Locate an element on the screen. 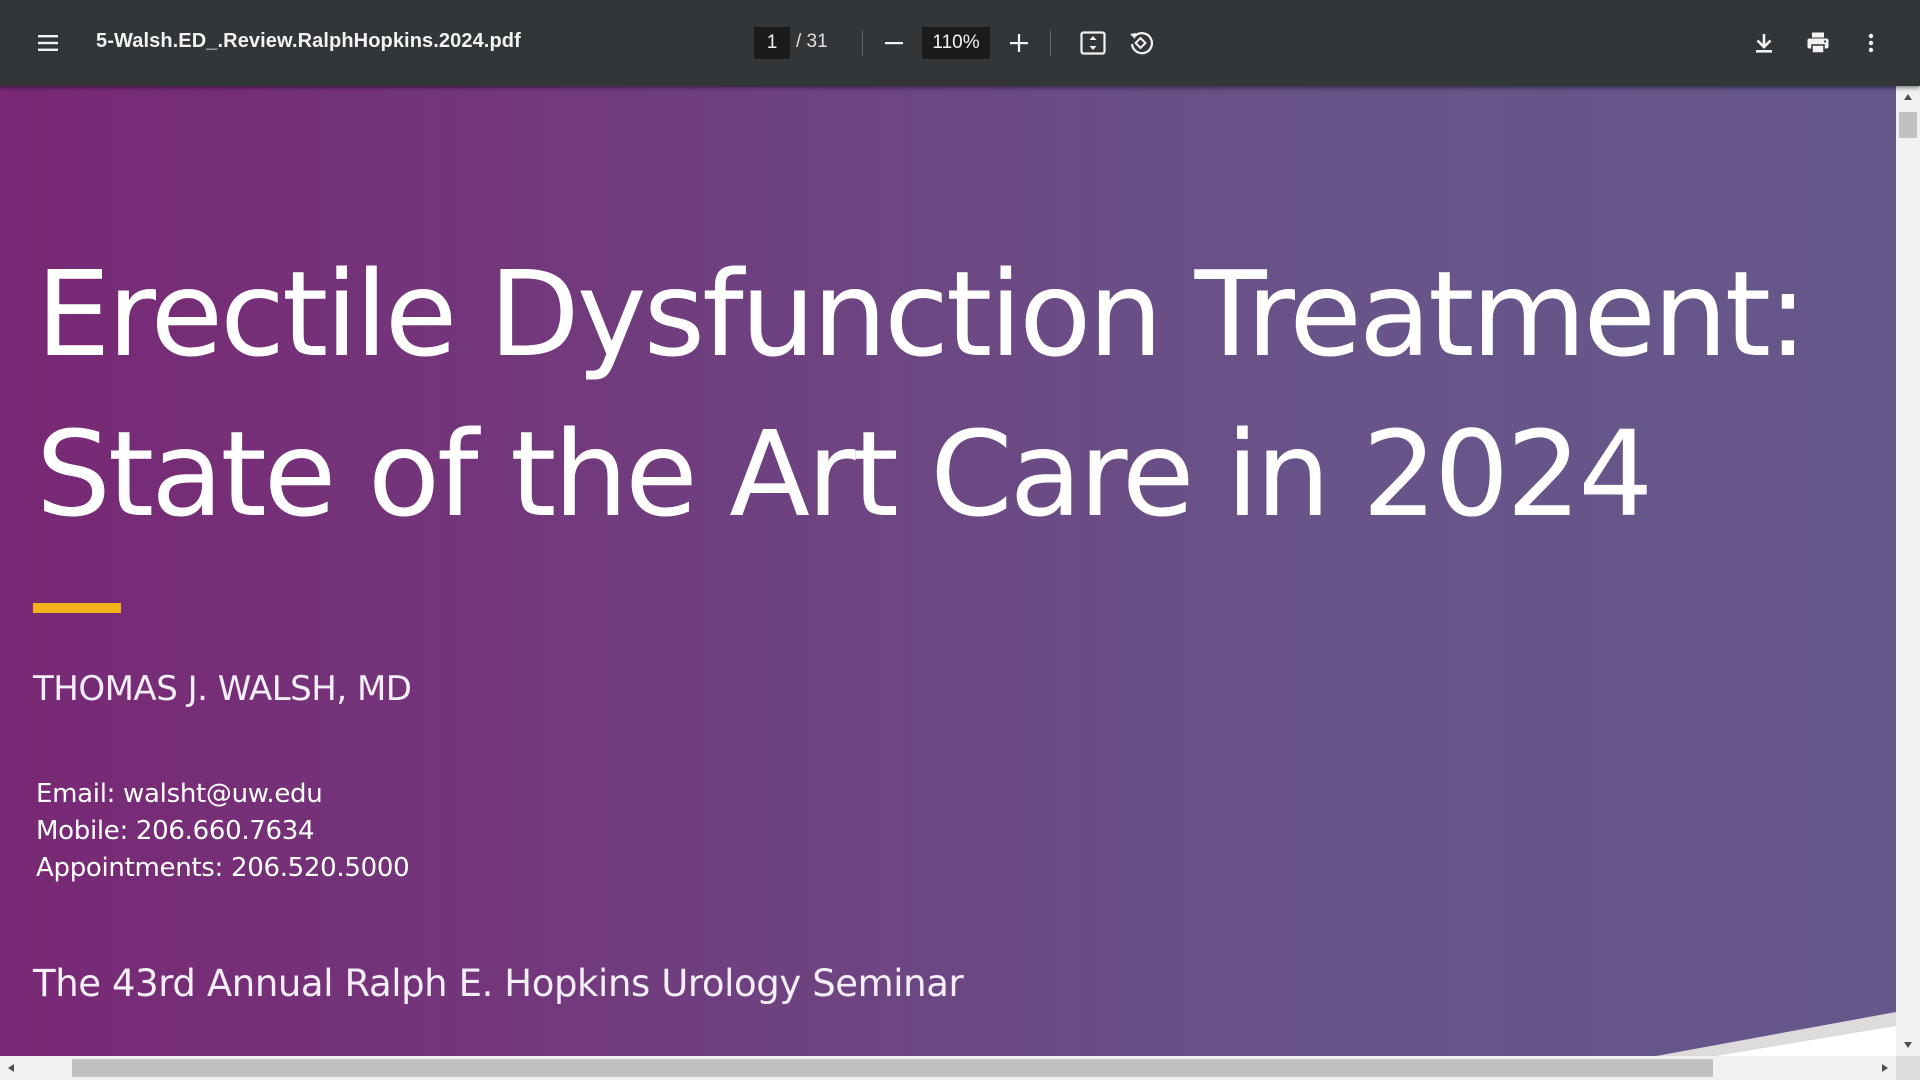 The height and width of the screenshot is (1080, 1920). arrow-up-icon is located at coordinates (1908, 97).